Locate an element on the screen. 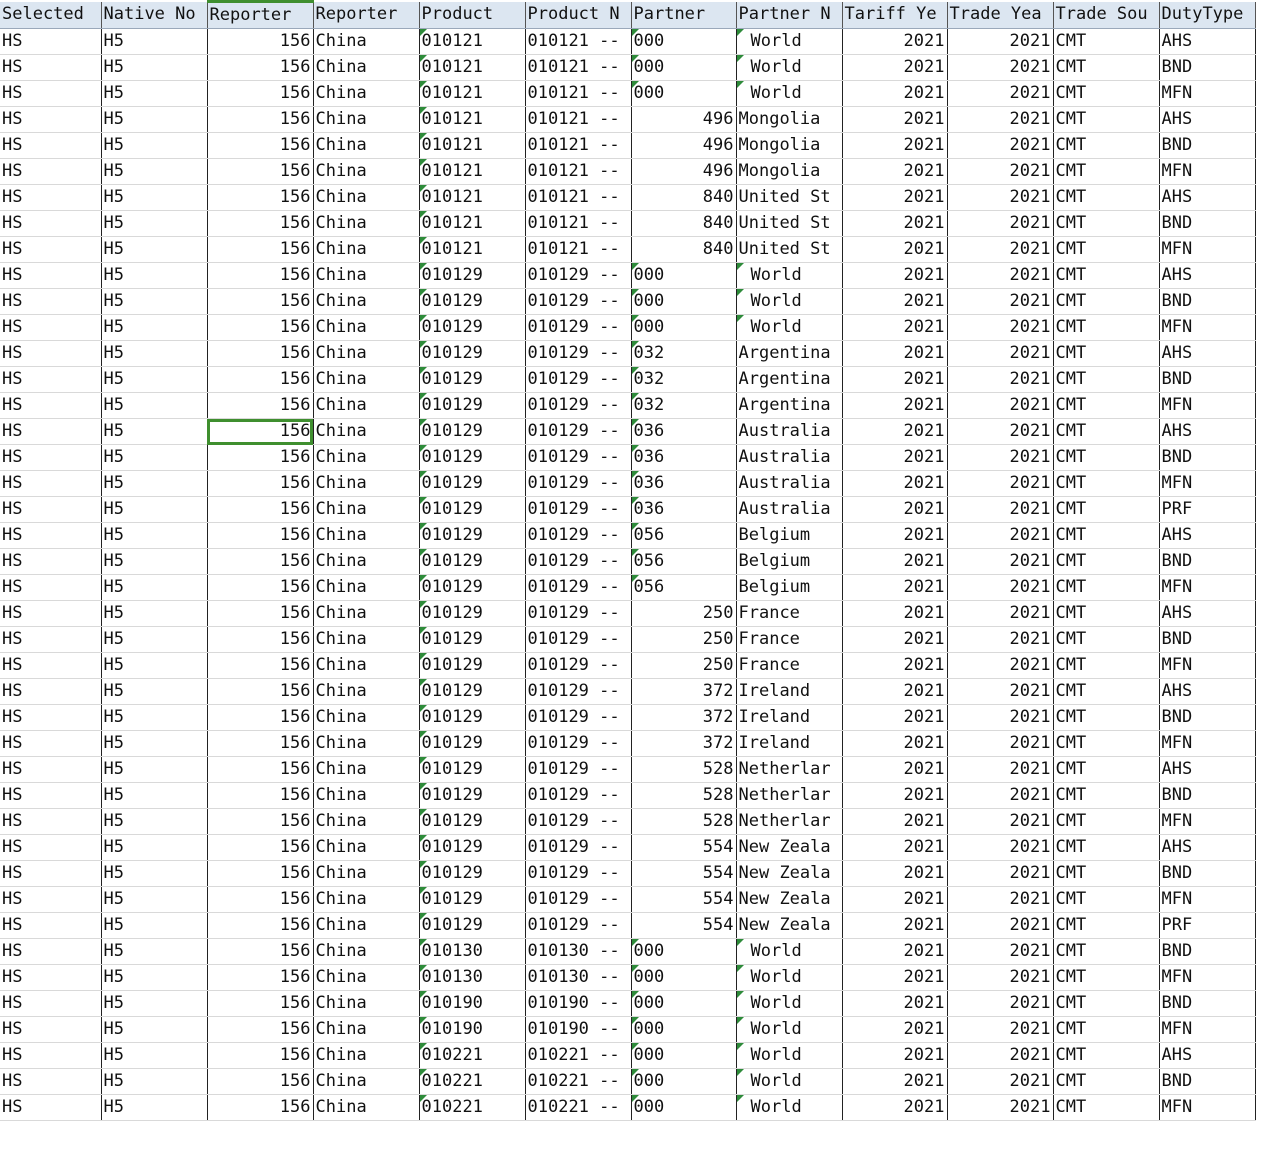 The image size is (1286, 1154). table-cell: 032 is located at coordinates (684, 353).